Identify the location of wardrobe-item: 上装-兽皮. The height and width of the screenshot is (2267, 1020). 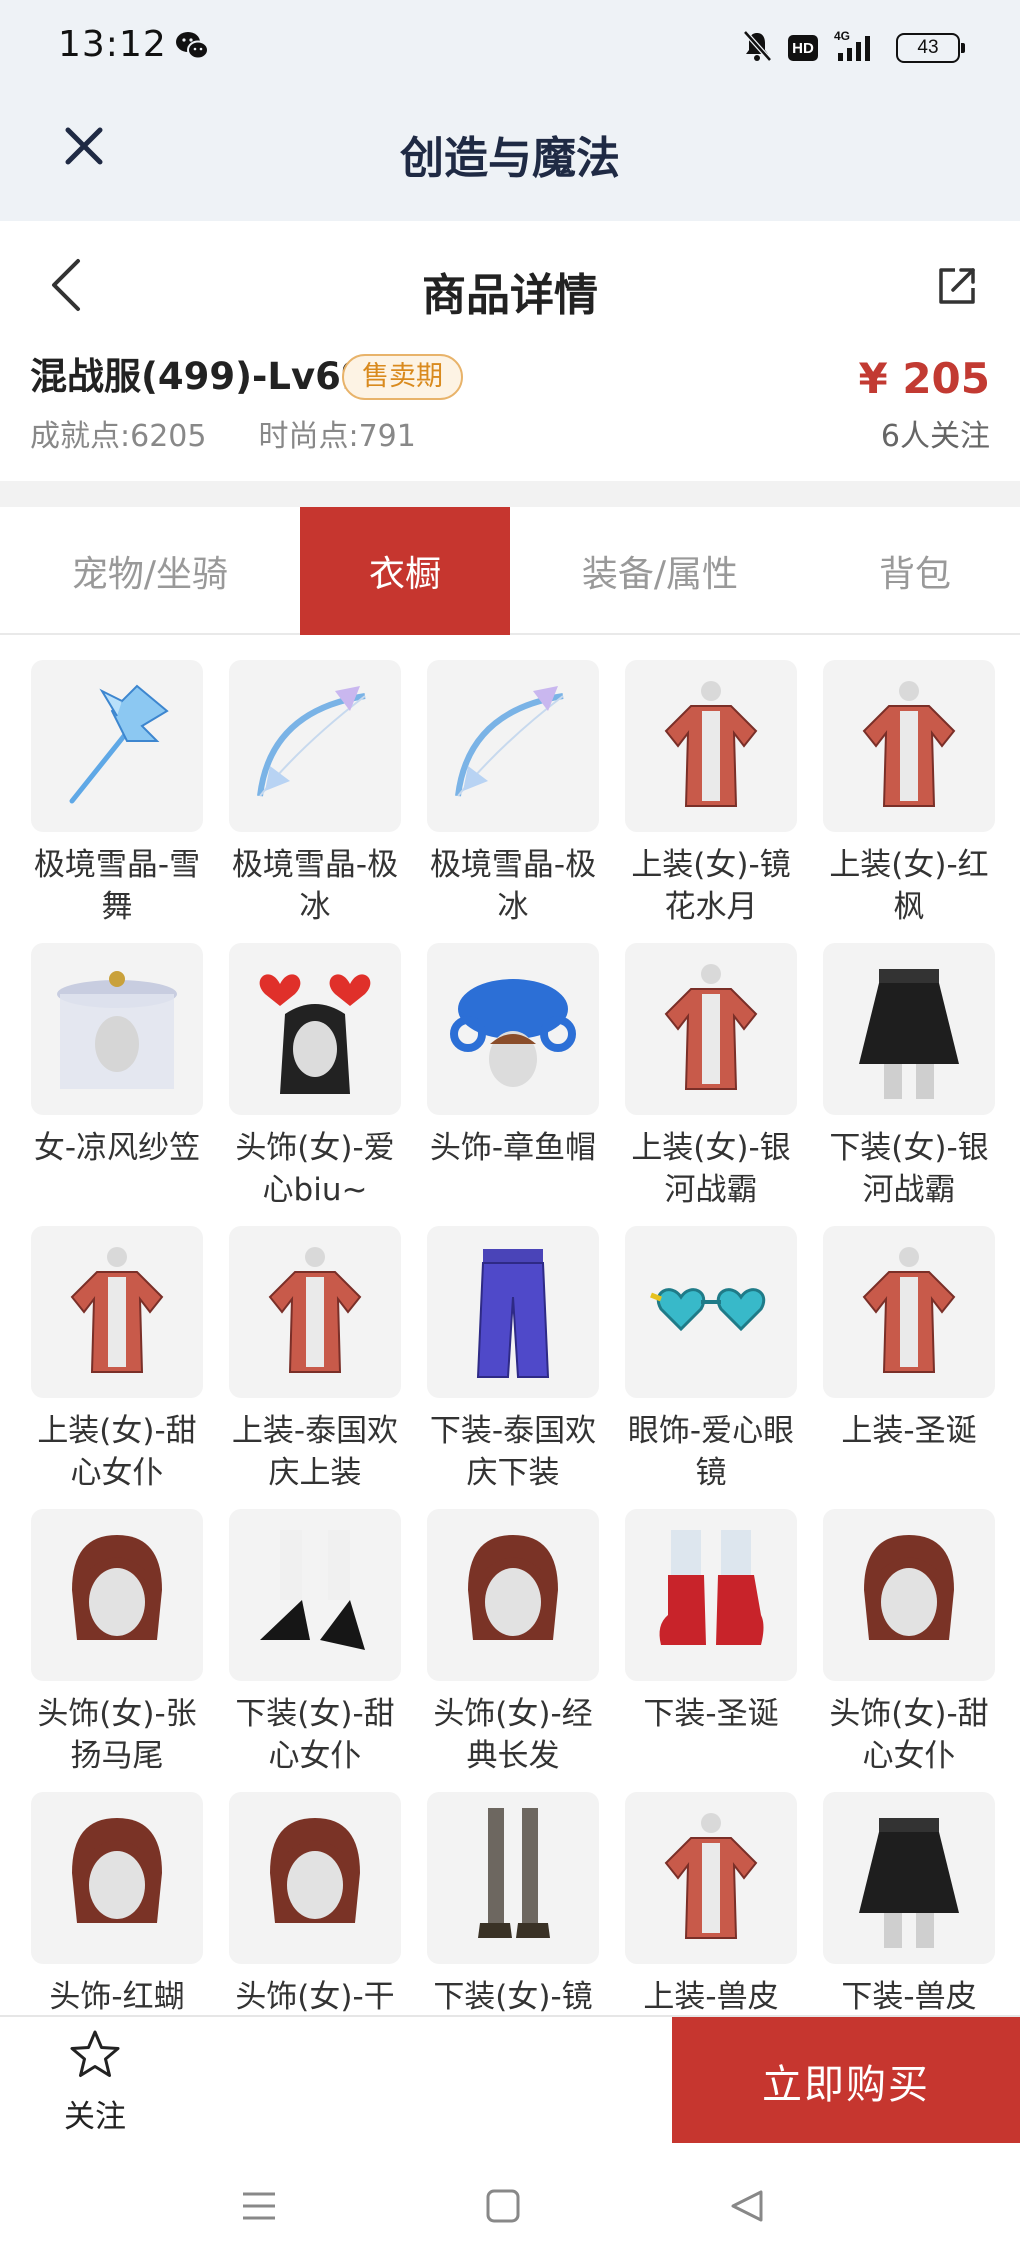
(711, 1903).